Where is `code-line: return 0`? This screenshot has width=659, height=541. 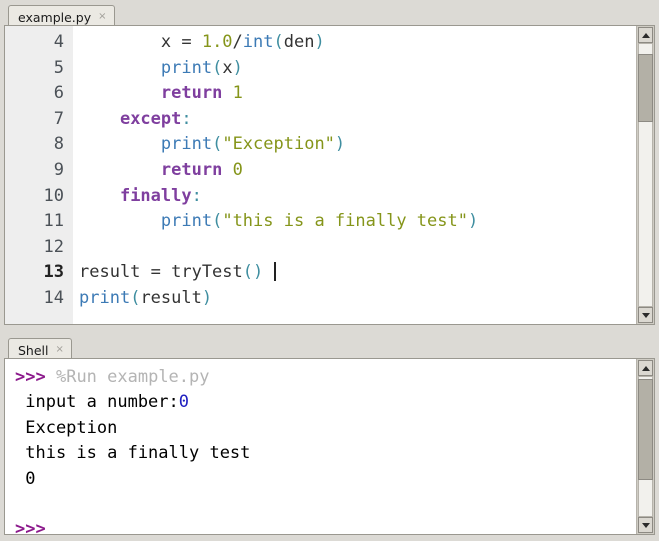
code-line: return 0 is located at coordinates (357, 171).